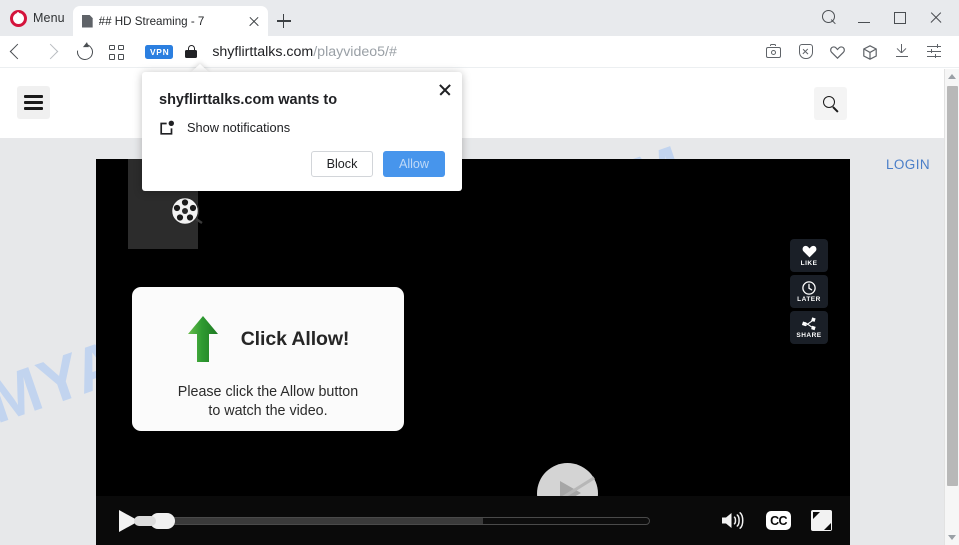 The image size is (959, 545). I want to click on maximize-icon, so click(900, 18).